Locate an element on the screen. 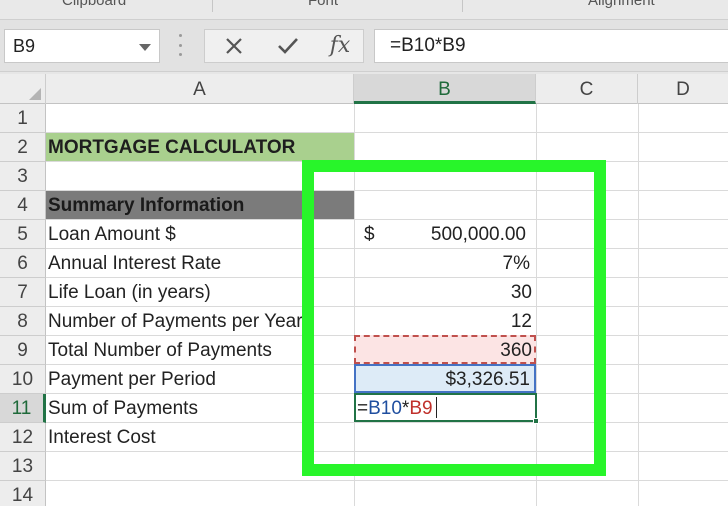 Image resolution: width=728 pixels, height=506 pixels. cell-b9: 360 is located at coordinates (445, 350).